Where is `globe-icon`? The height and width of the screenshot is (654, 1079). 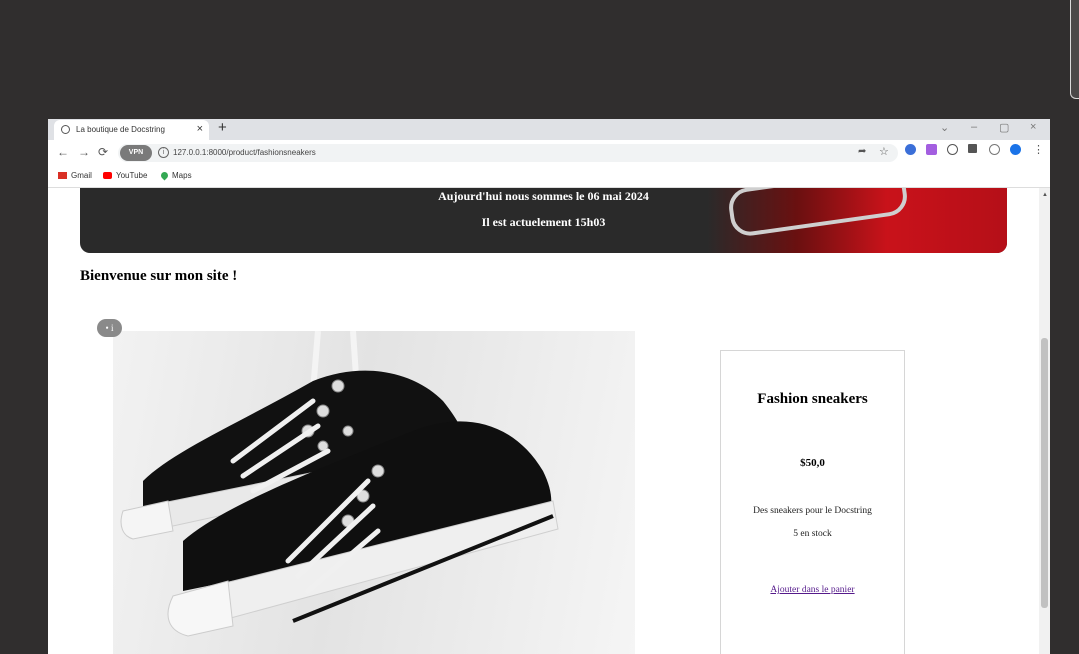
globe-icon is located at coordinates (65, 129).